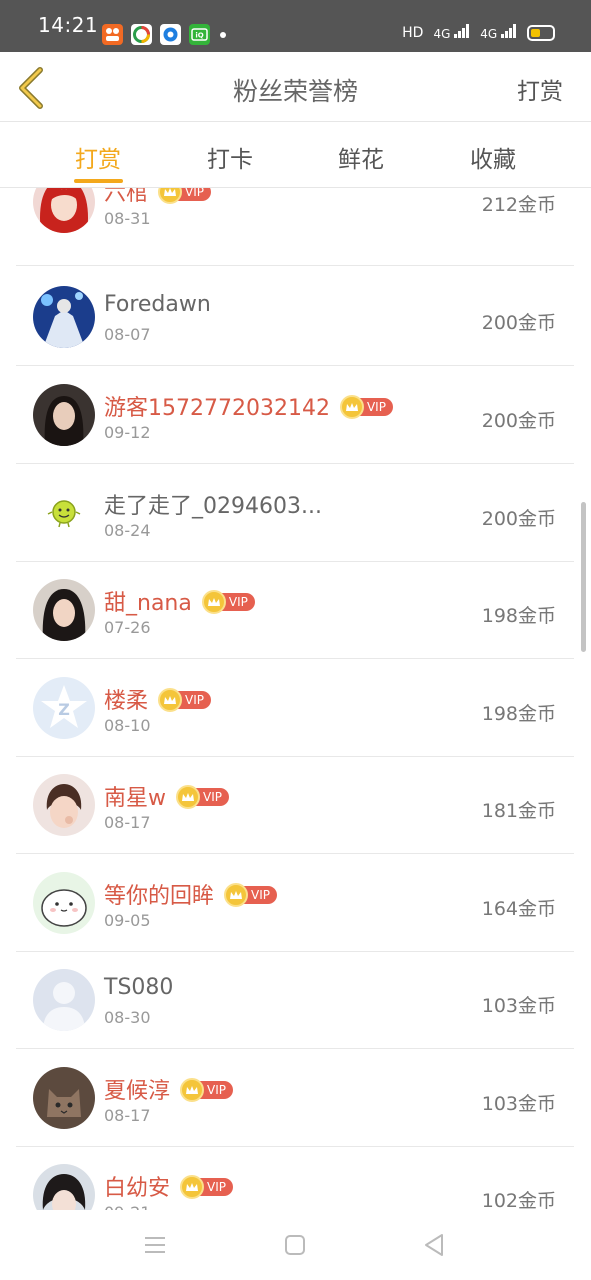  What do you see at coordinates (148, 603) in the screenshot?
I see `fan-name-text: 甜_nana` at bounding box center [148, 603].